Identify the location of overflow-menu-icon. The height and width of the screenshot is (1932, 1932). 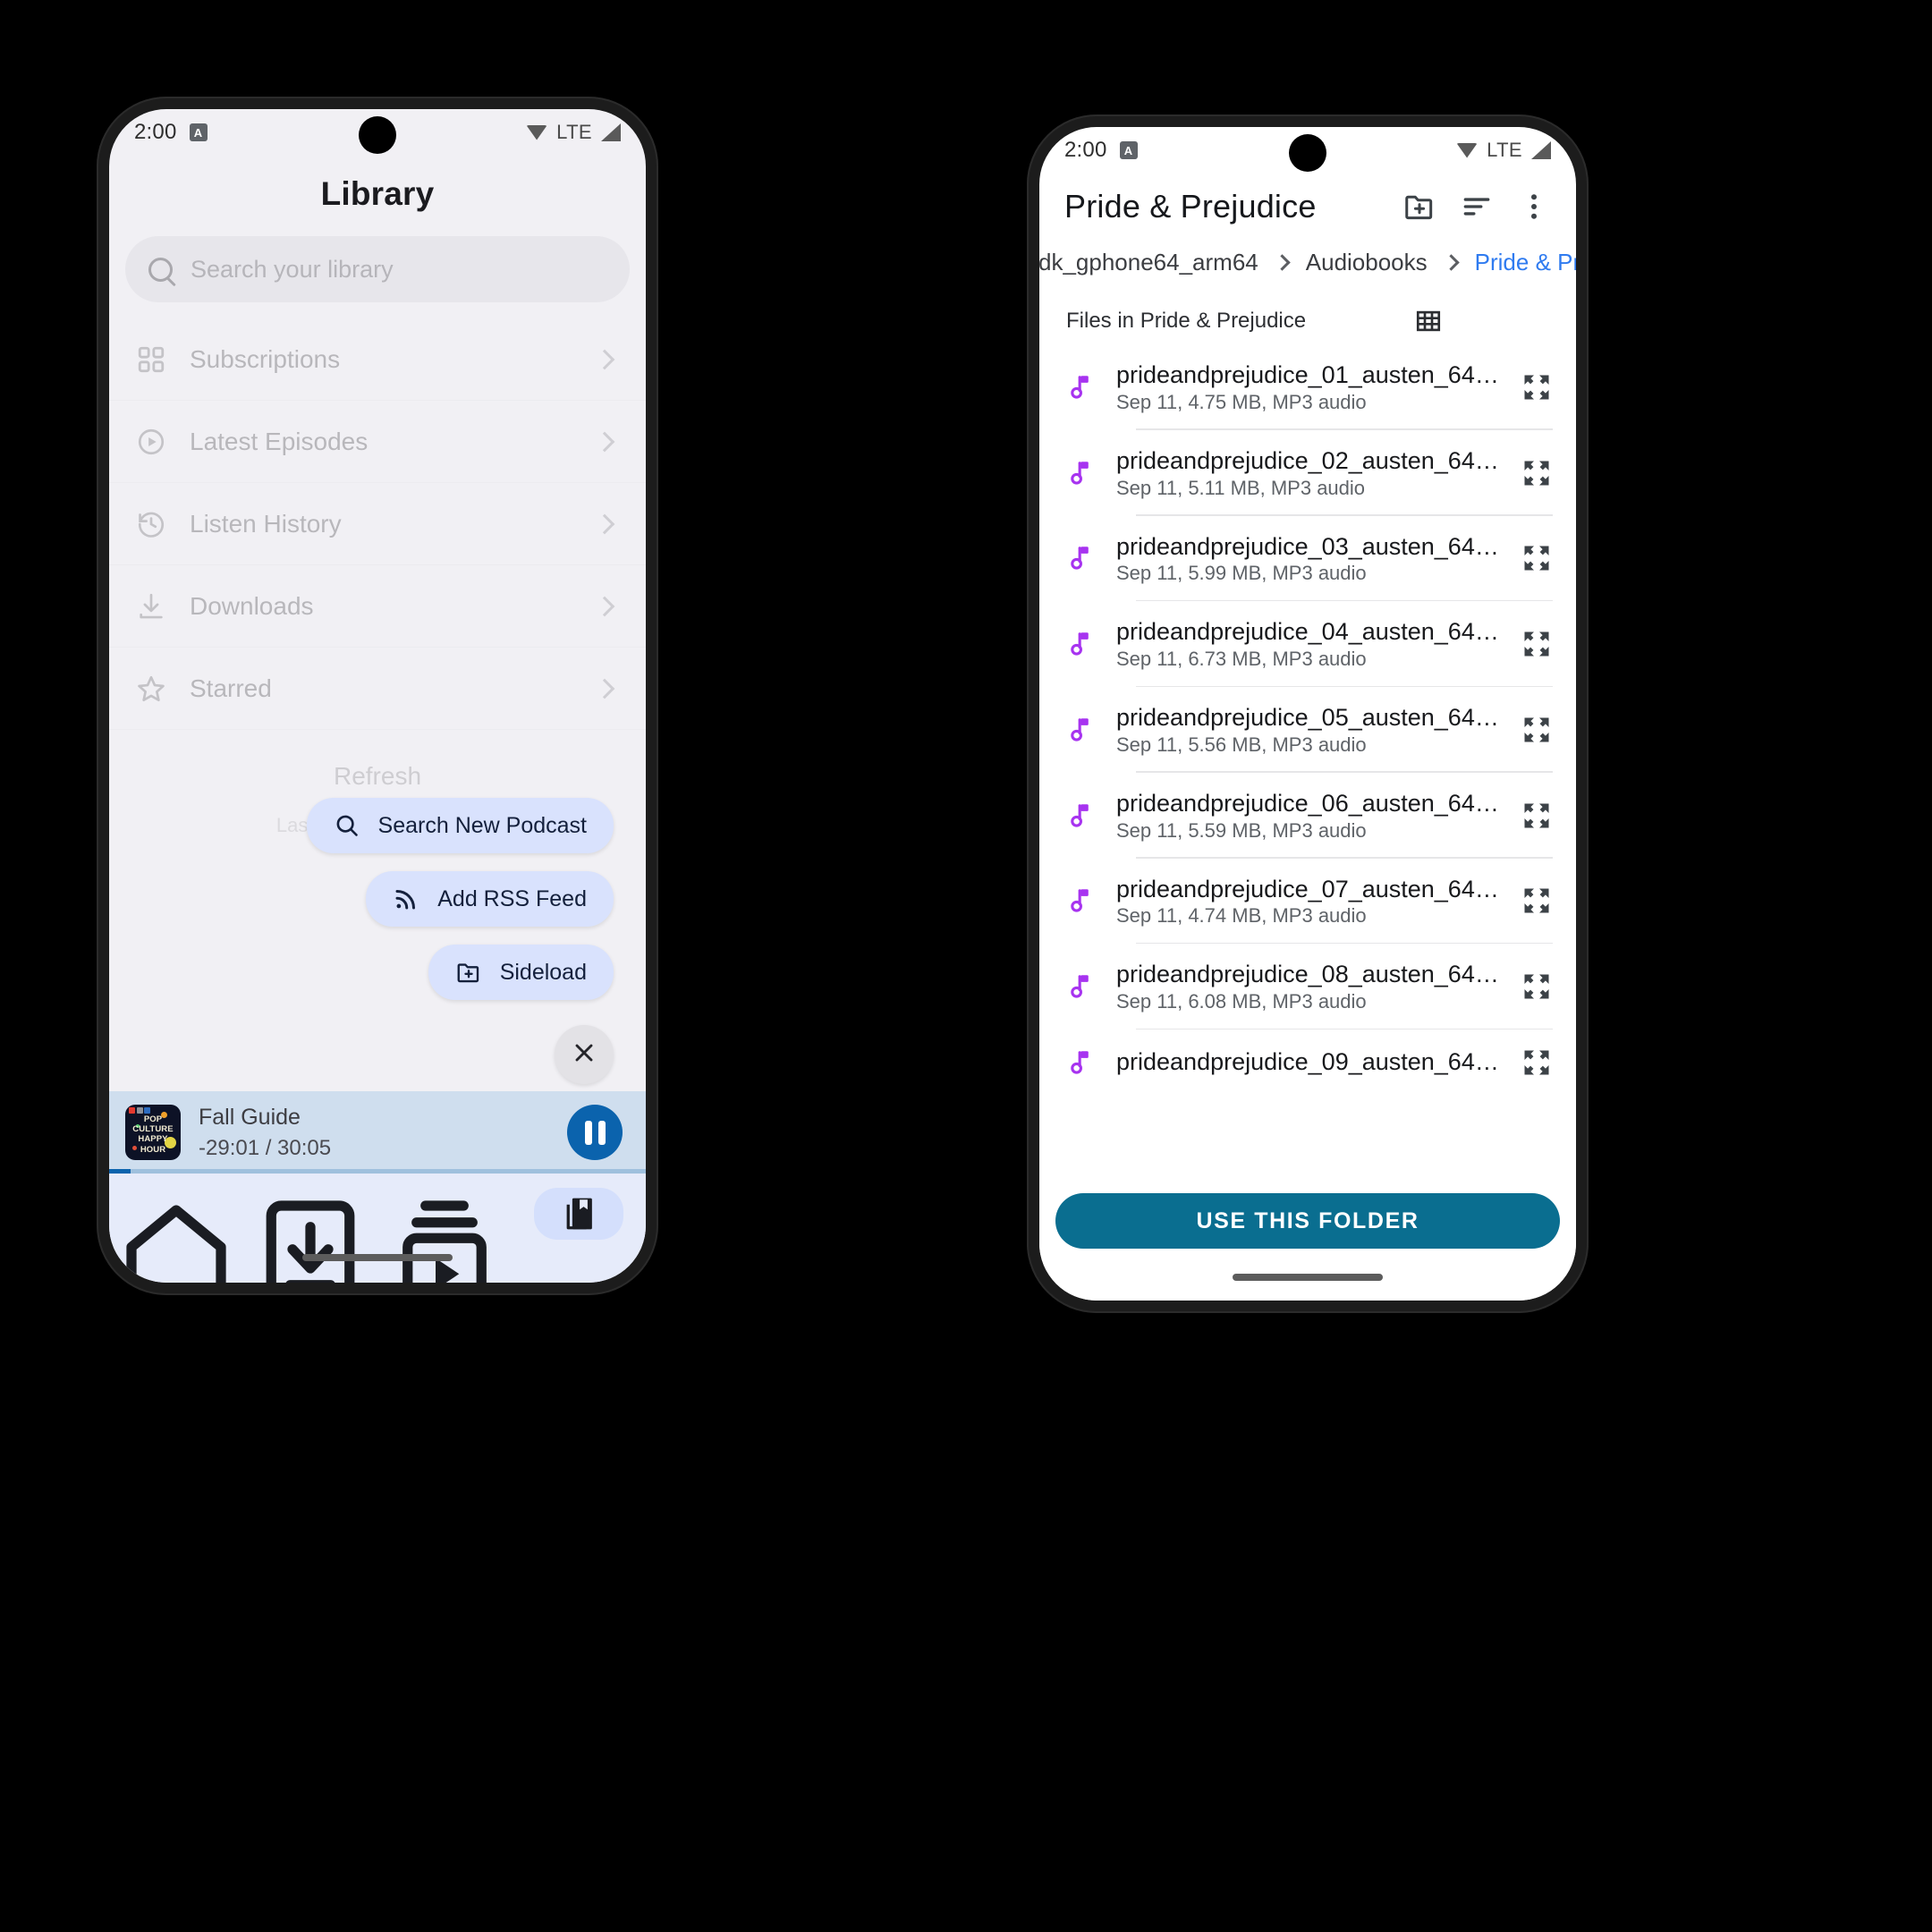
(1534, 207).